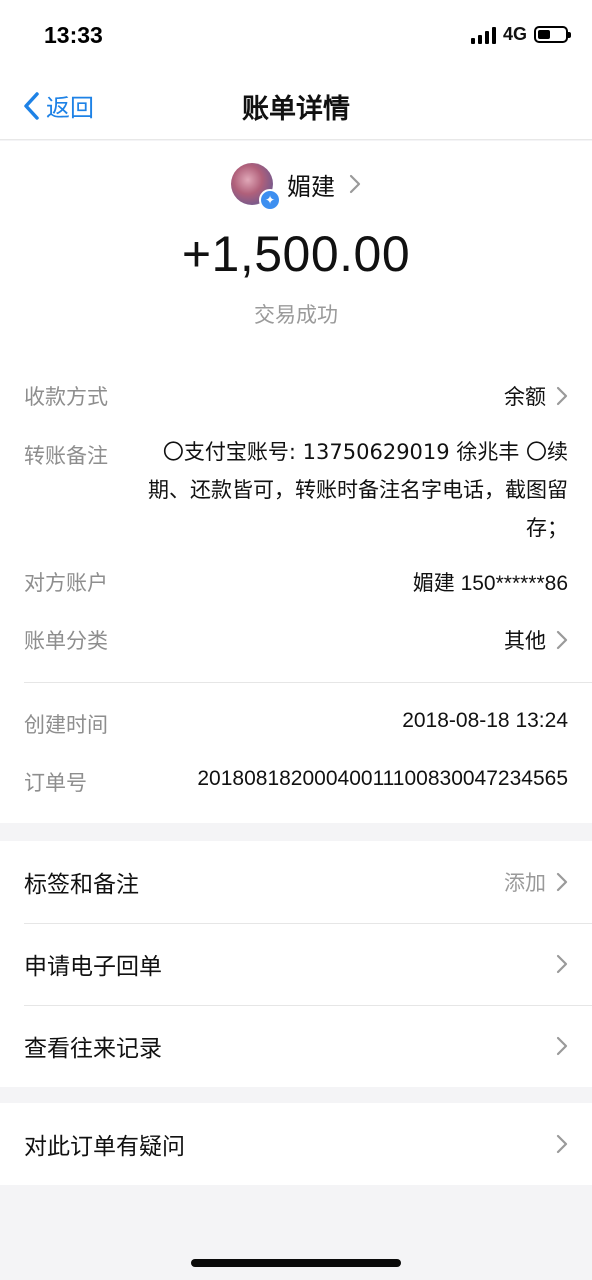  Describe the element at coordinates (296, 109) in the screenshot. I see `page-title: 账单详情` at that location.